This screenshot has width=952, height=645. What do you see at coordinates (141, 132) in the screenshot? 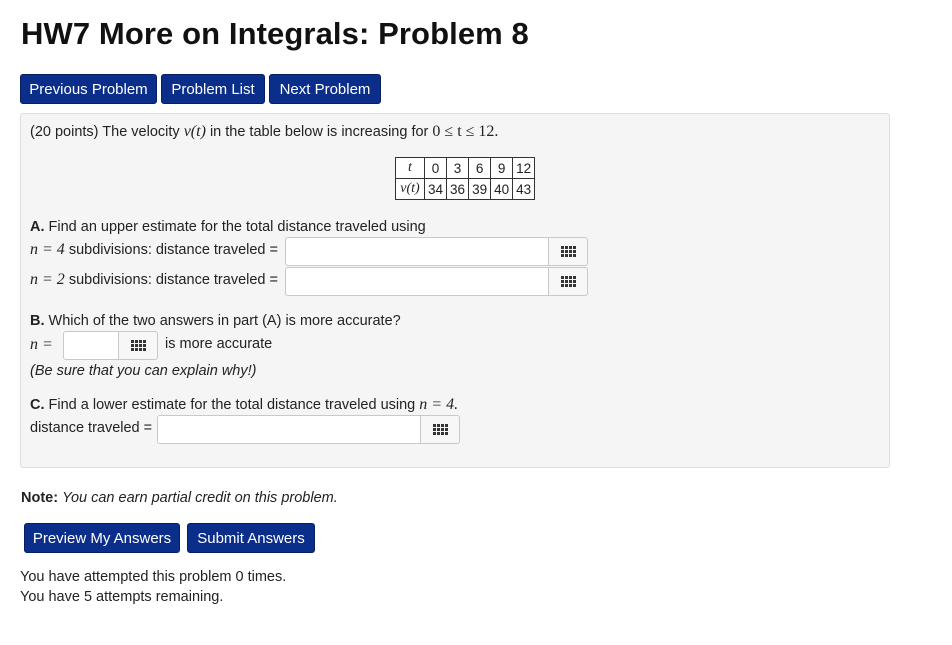
I see `intro-text: The velocity` at bounding box center [141, 132].